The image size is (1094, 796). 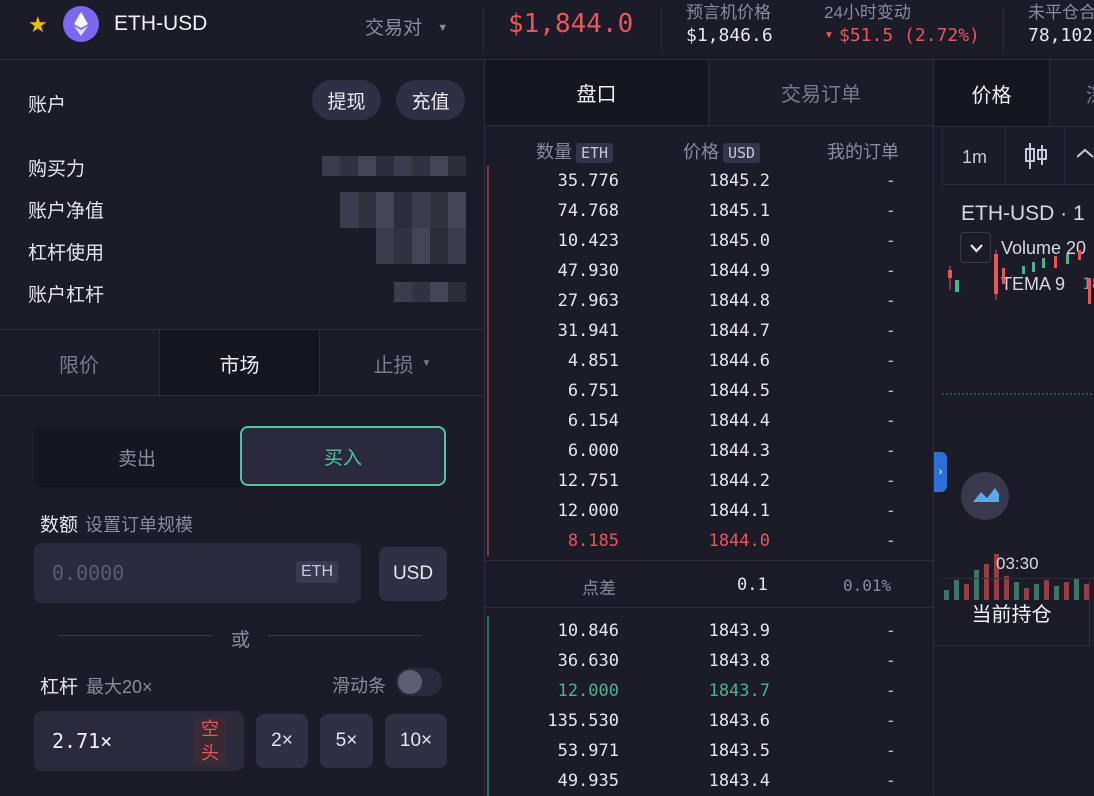 What do you see at coordinates (66, 253) in the screenshot?
I see `leverage-used-label: 杠杆使用` at bounding box center [66, 253].